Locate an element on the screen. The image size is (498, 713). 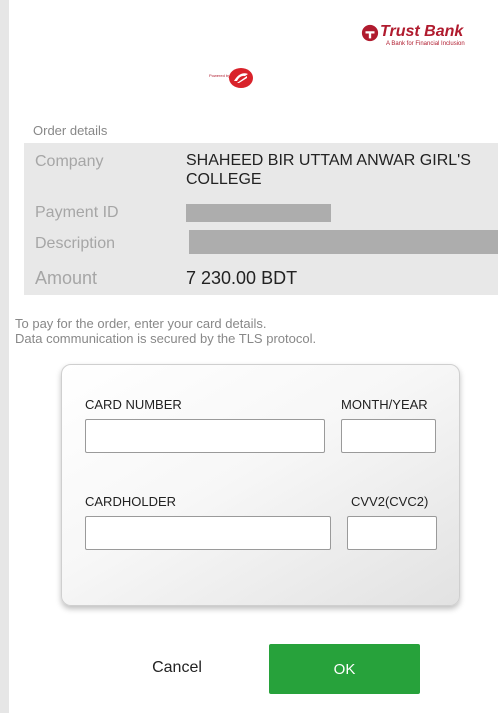
processor-logo-icon is located at coordinates (241, 78).